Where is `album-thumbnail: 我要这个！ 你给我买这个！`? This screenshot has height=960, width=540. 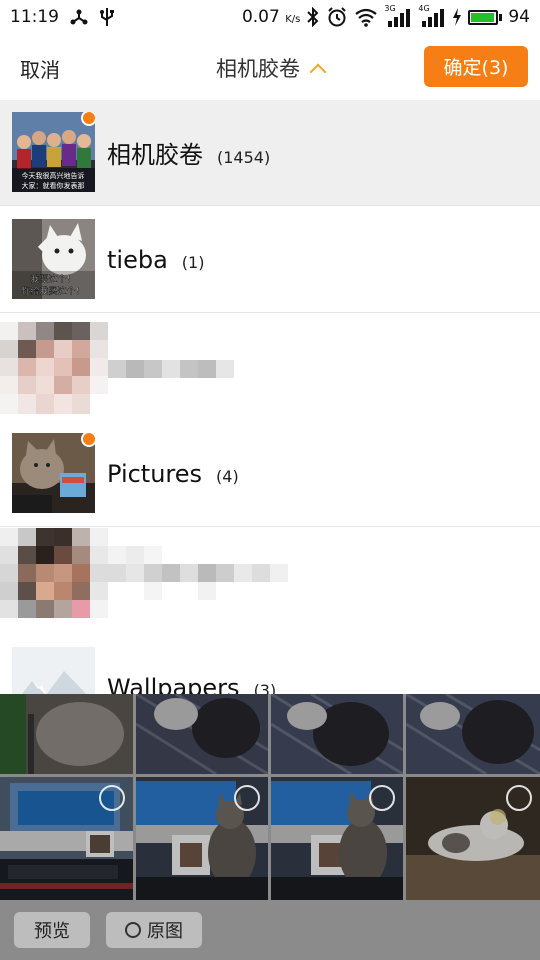
album-thumbnail: 我要这个！ 你给我买这个！ is located at coordinates (53, 259).